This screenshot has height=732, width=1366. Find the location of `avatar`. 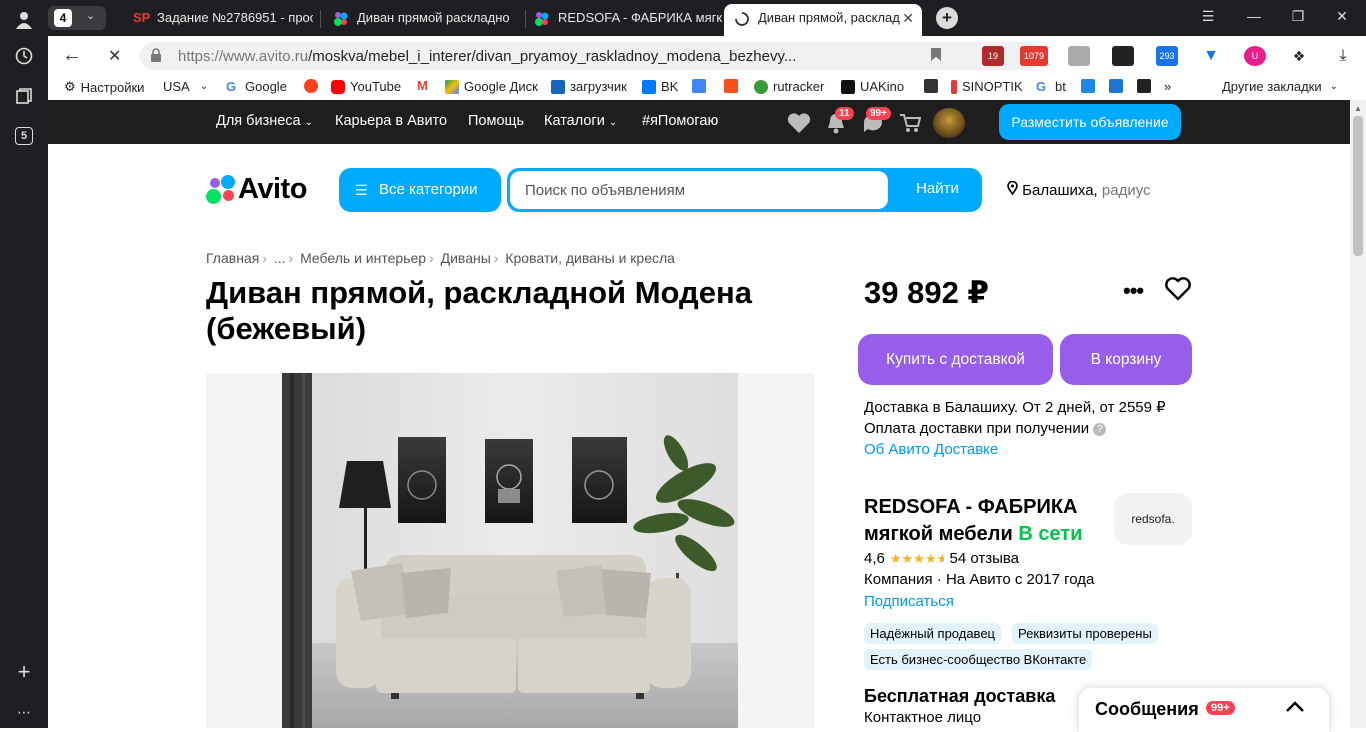

avatar is located at coordinates (949, 123).